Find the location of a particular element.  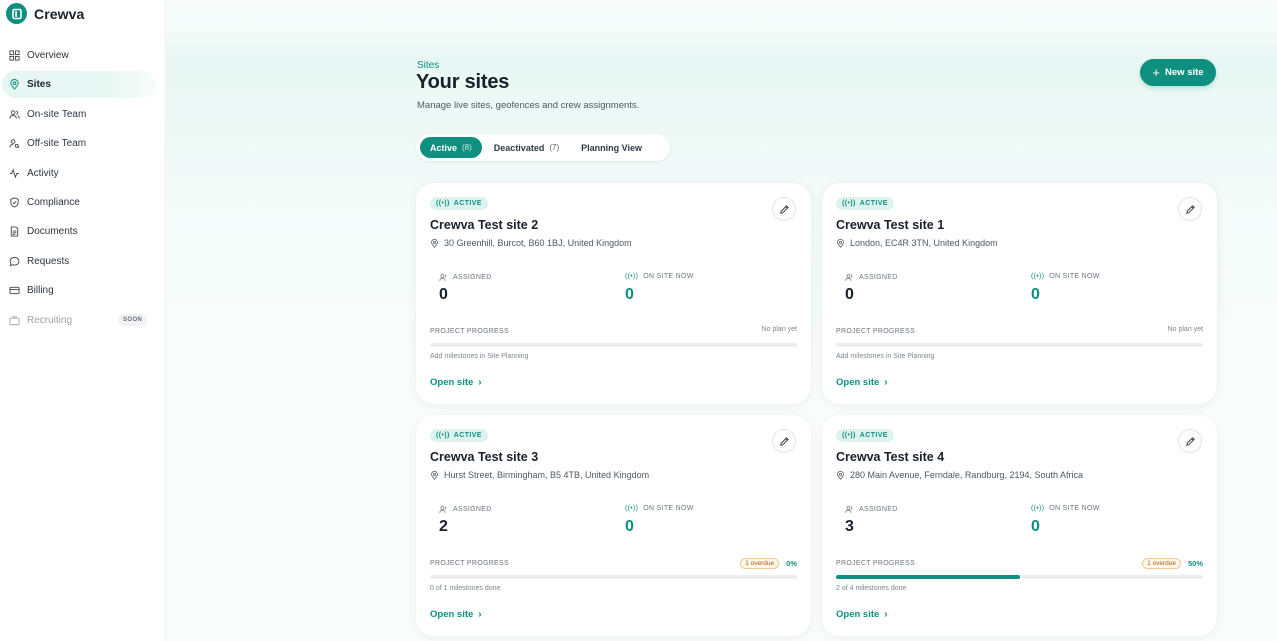

sidebar-item-overview: Overview is located at coordinates (79, 55).